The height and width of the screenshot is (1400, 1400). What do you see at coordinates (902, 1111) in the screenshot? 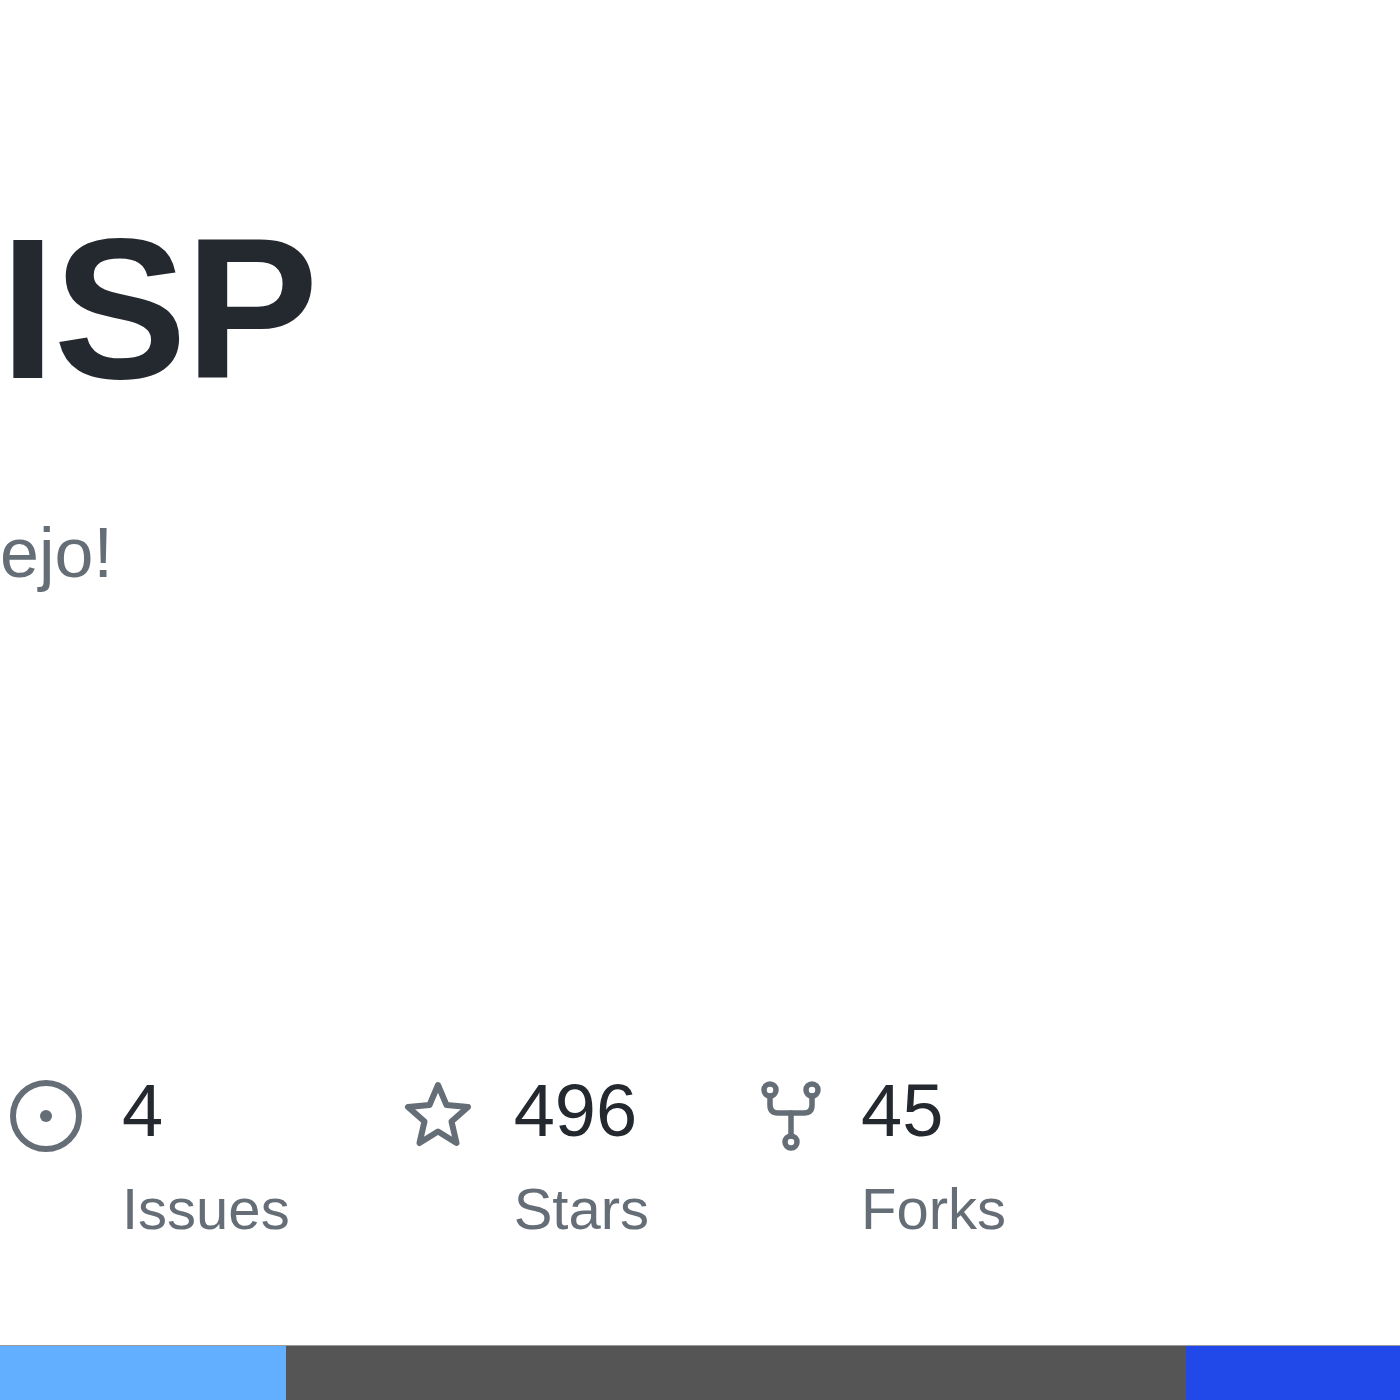
I see `stat-count: 45` at bounding box center [902, 1111].